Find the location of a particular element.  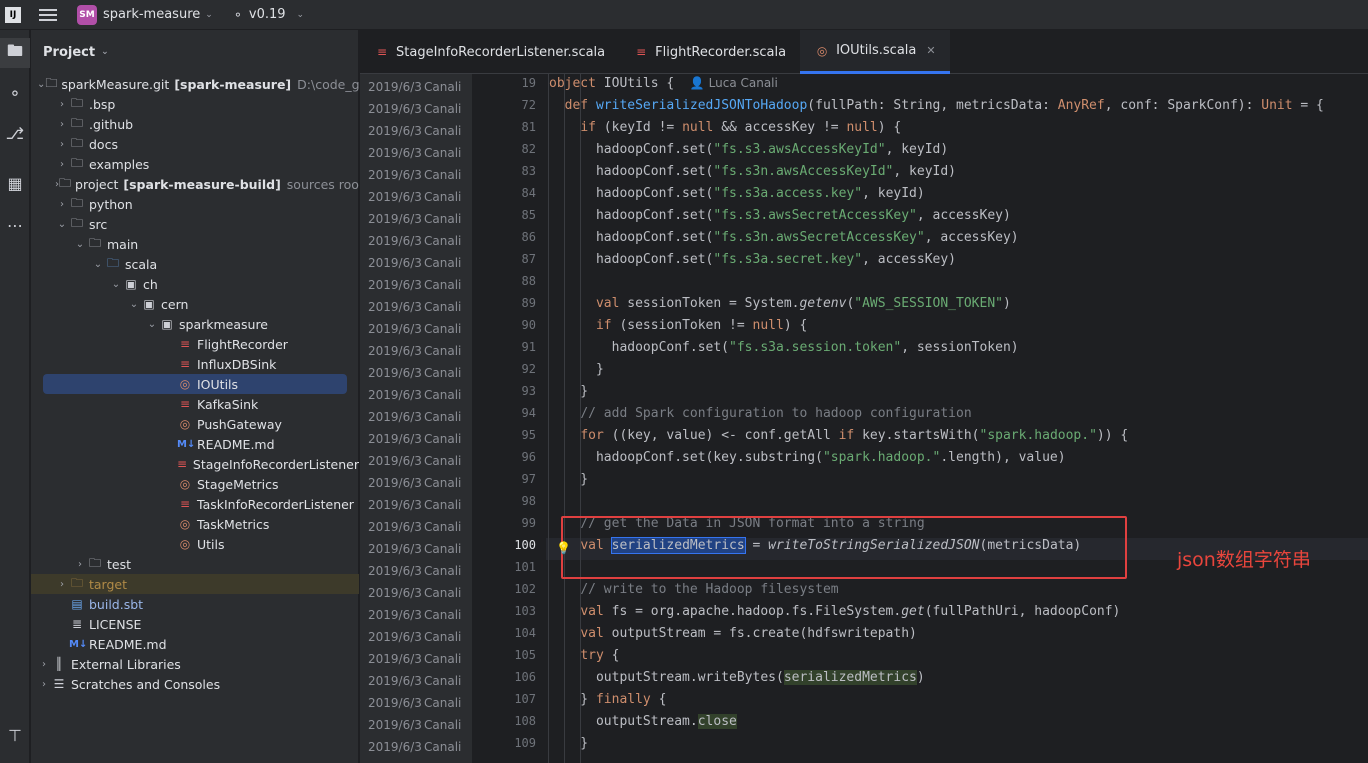

structure-icon: ▦ is located at coordinates (15, 183).